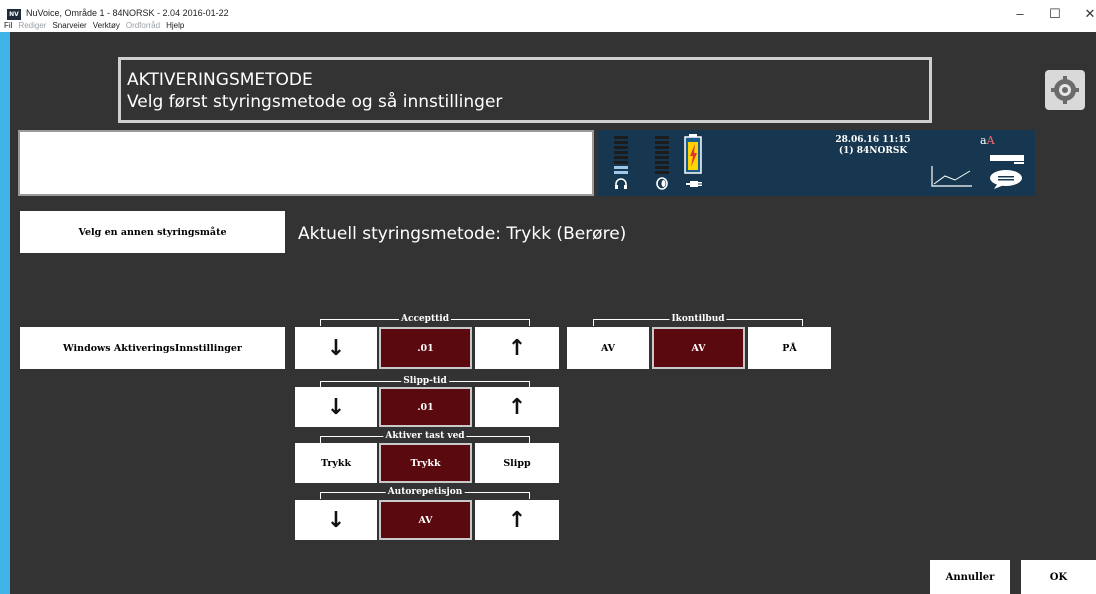 This screenshot has width=1096, height=594. Describe the element at coordinates (873, 151) in the screenshot. I see `status-user: (1) 84NORSK` at that location.